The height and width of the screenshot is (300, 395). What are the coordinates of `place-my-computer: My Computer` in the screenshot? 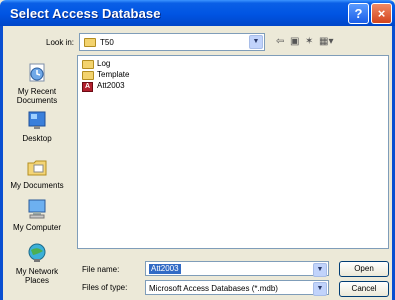 It's located at (37, 215).